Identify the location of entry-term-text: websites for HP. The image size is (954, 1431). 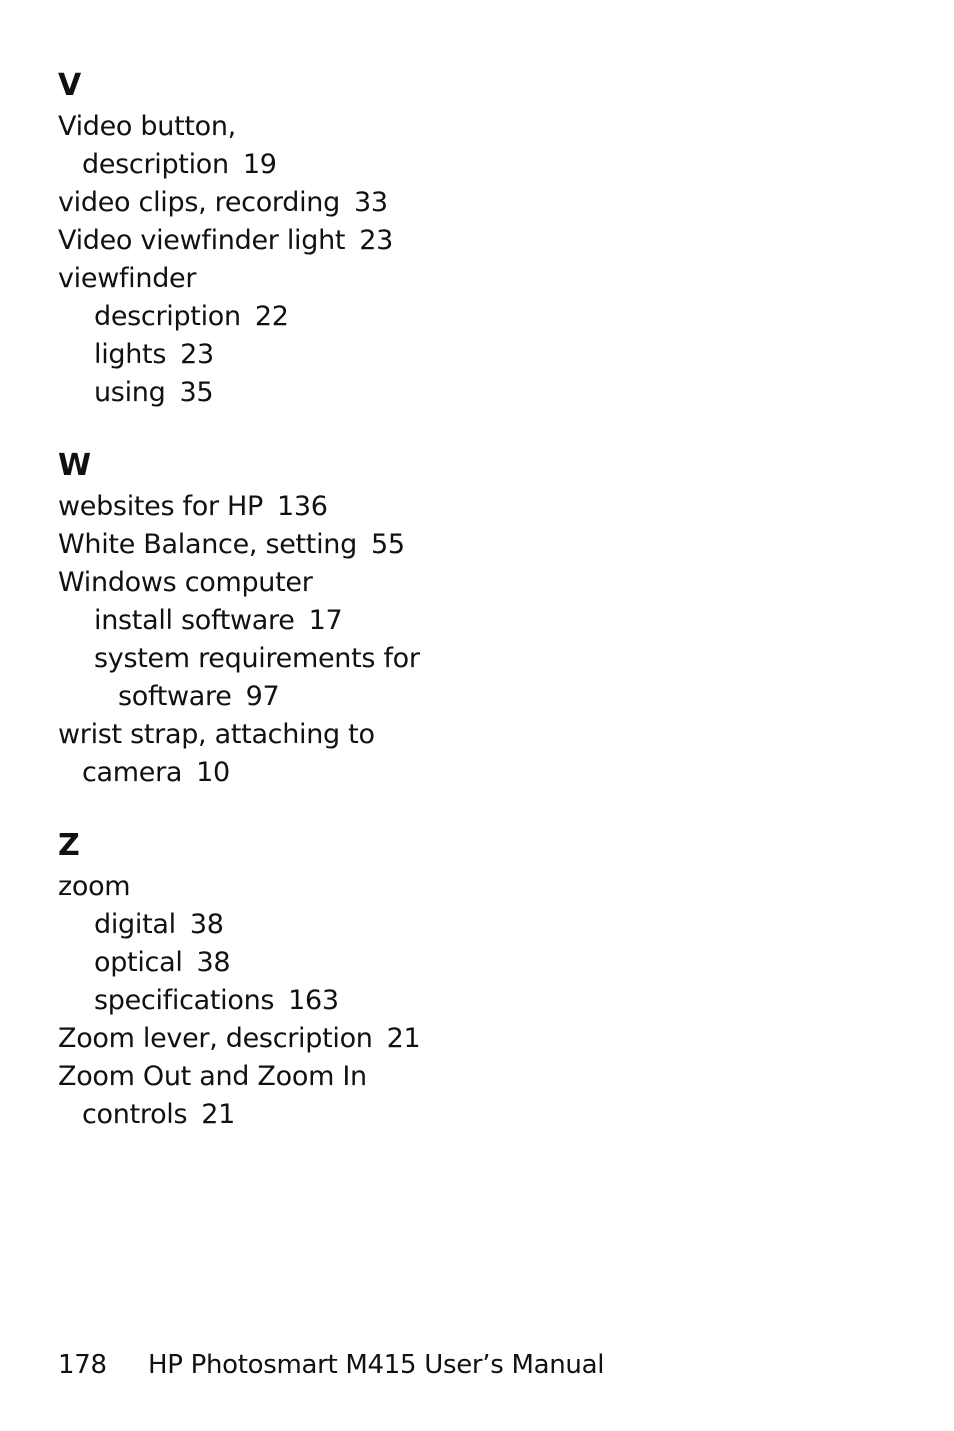
(161, 506).